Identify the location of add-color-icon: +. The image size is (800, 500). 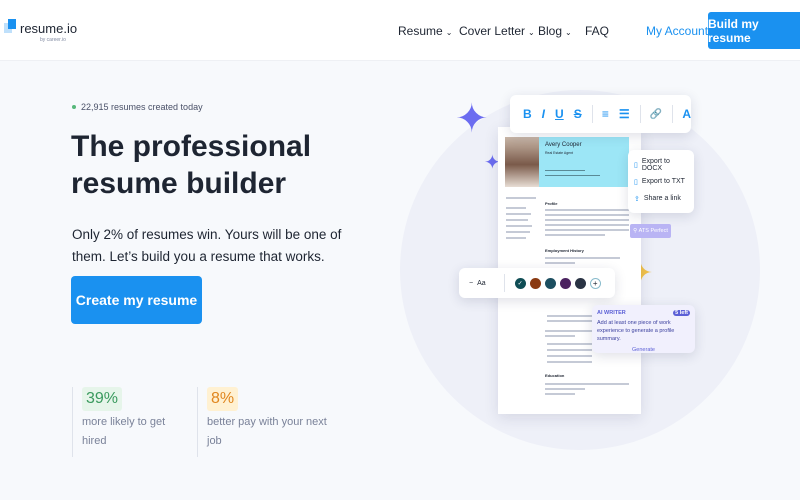
(595, 283).